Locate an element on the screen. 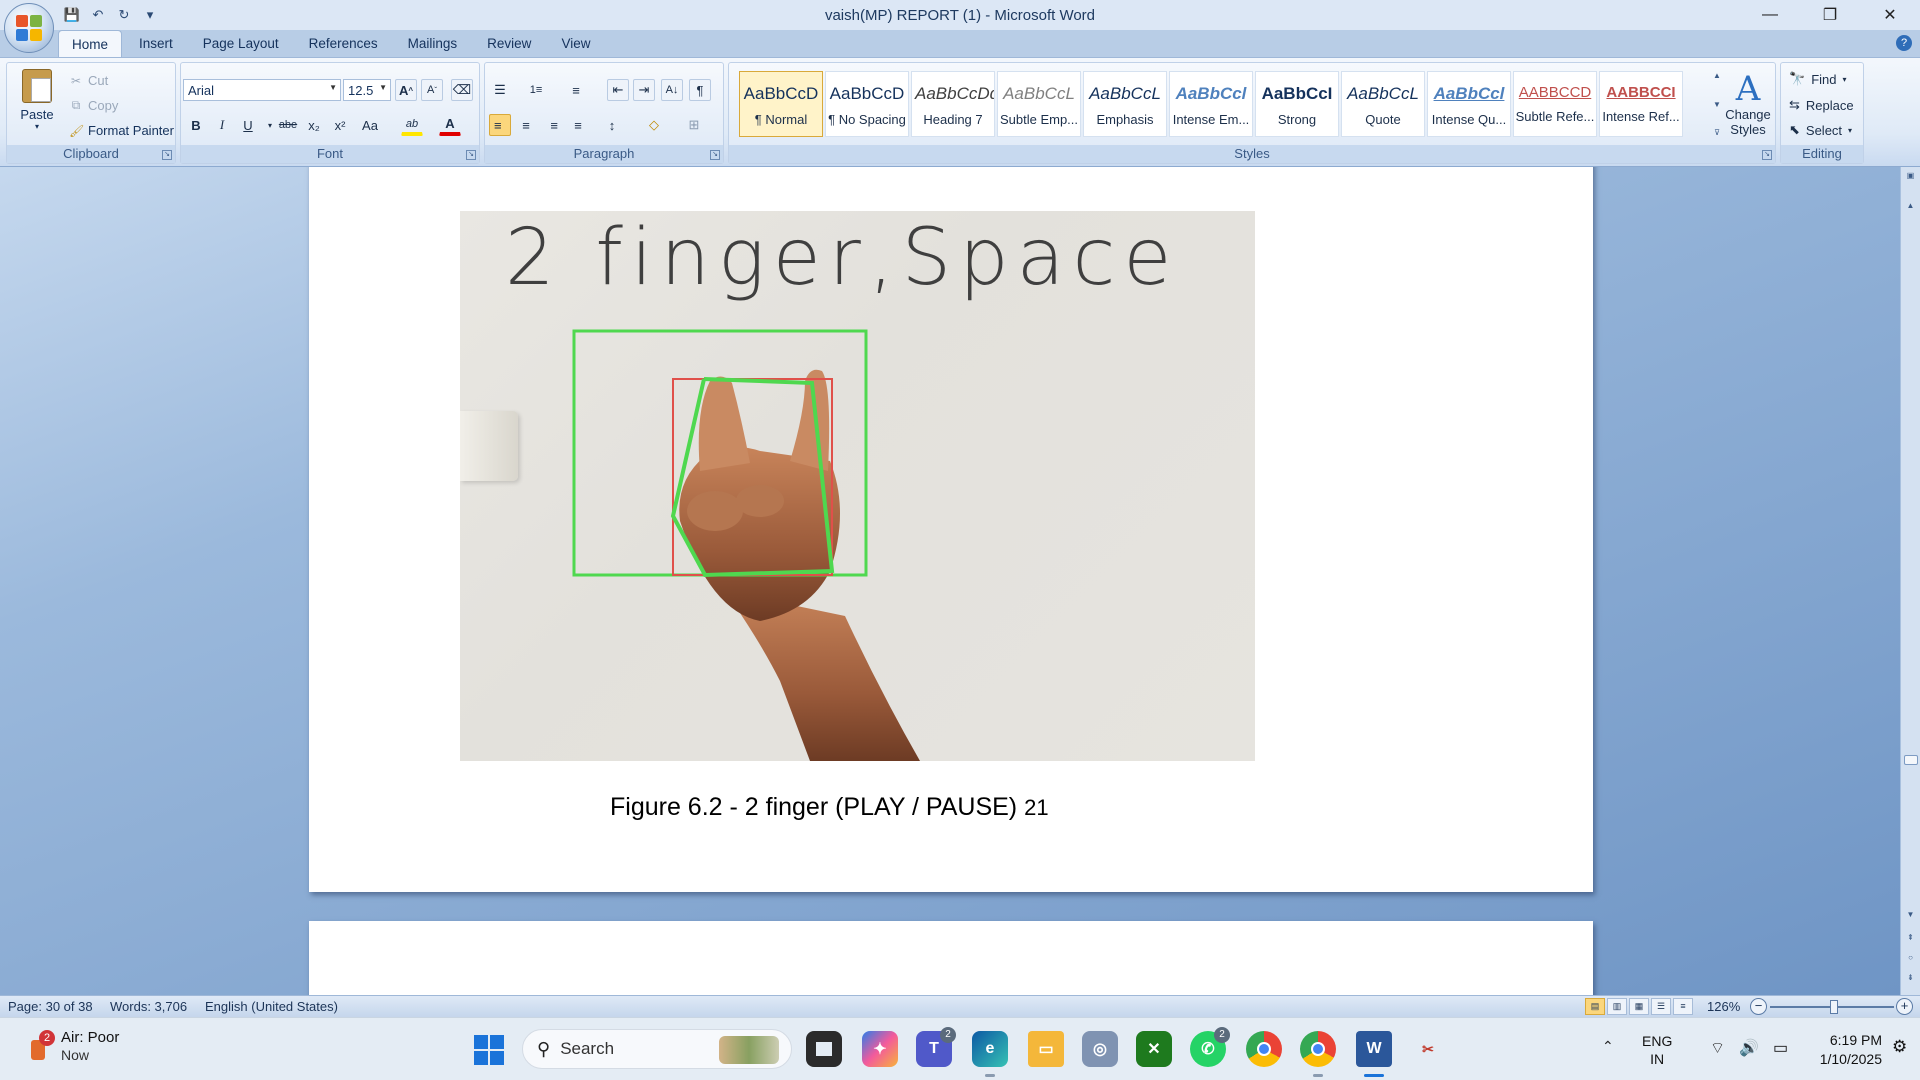  language-indicator: English (United States) is located at coordinates (271, 1006).